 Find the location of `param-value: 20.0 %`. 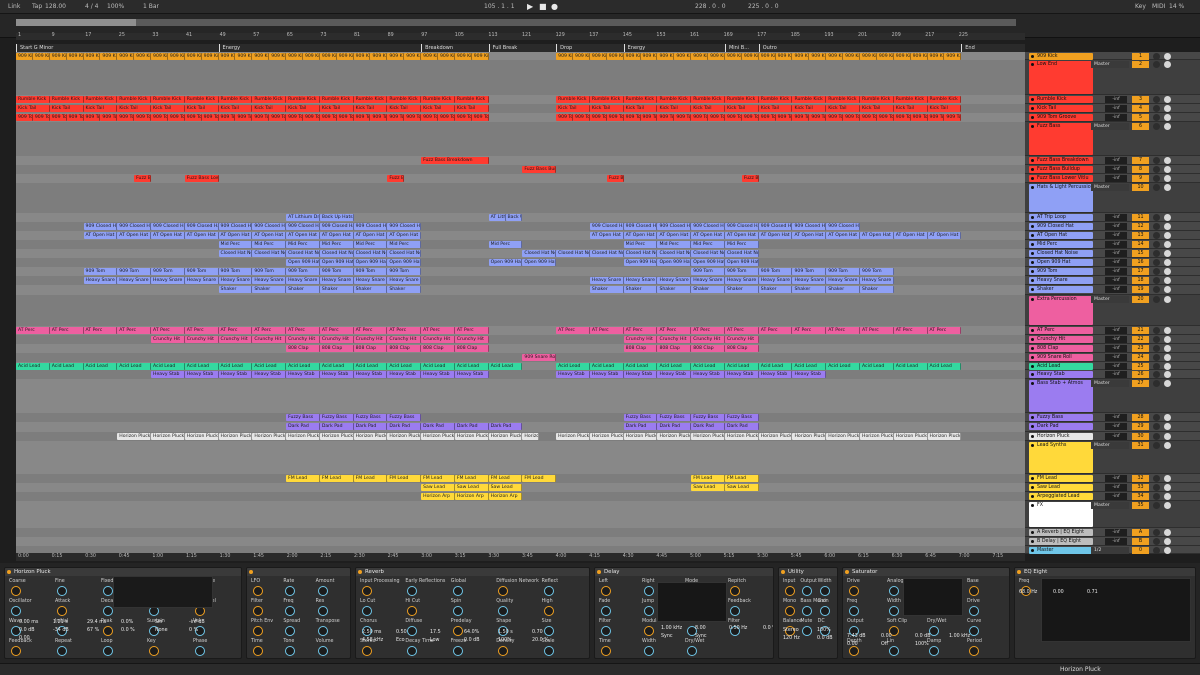

param-value: 20.0 % is located at coordinates (540, 640).